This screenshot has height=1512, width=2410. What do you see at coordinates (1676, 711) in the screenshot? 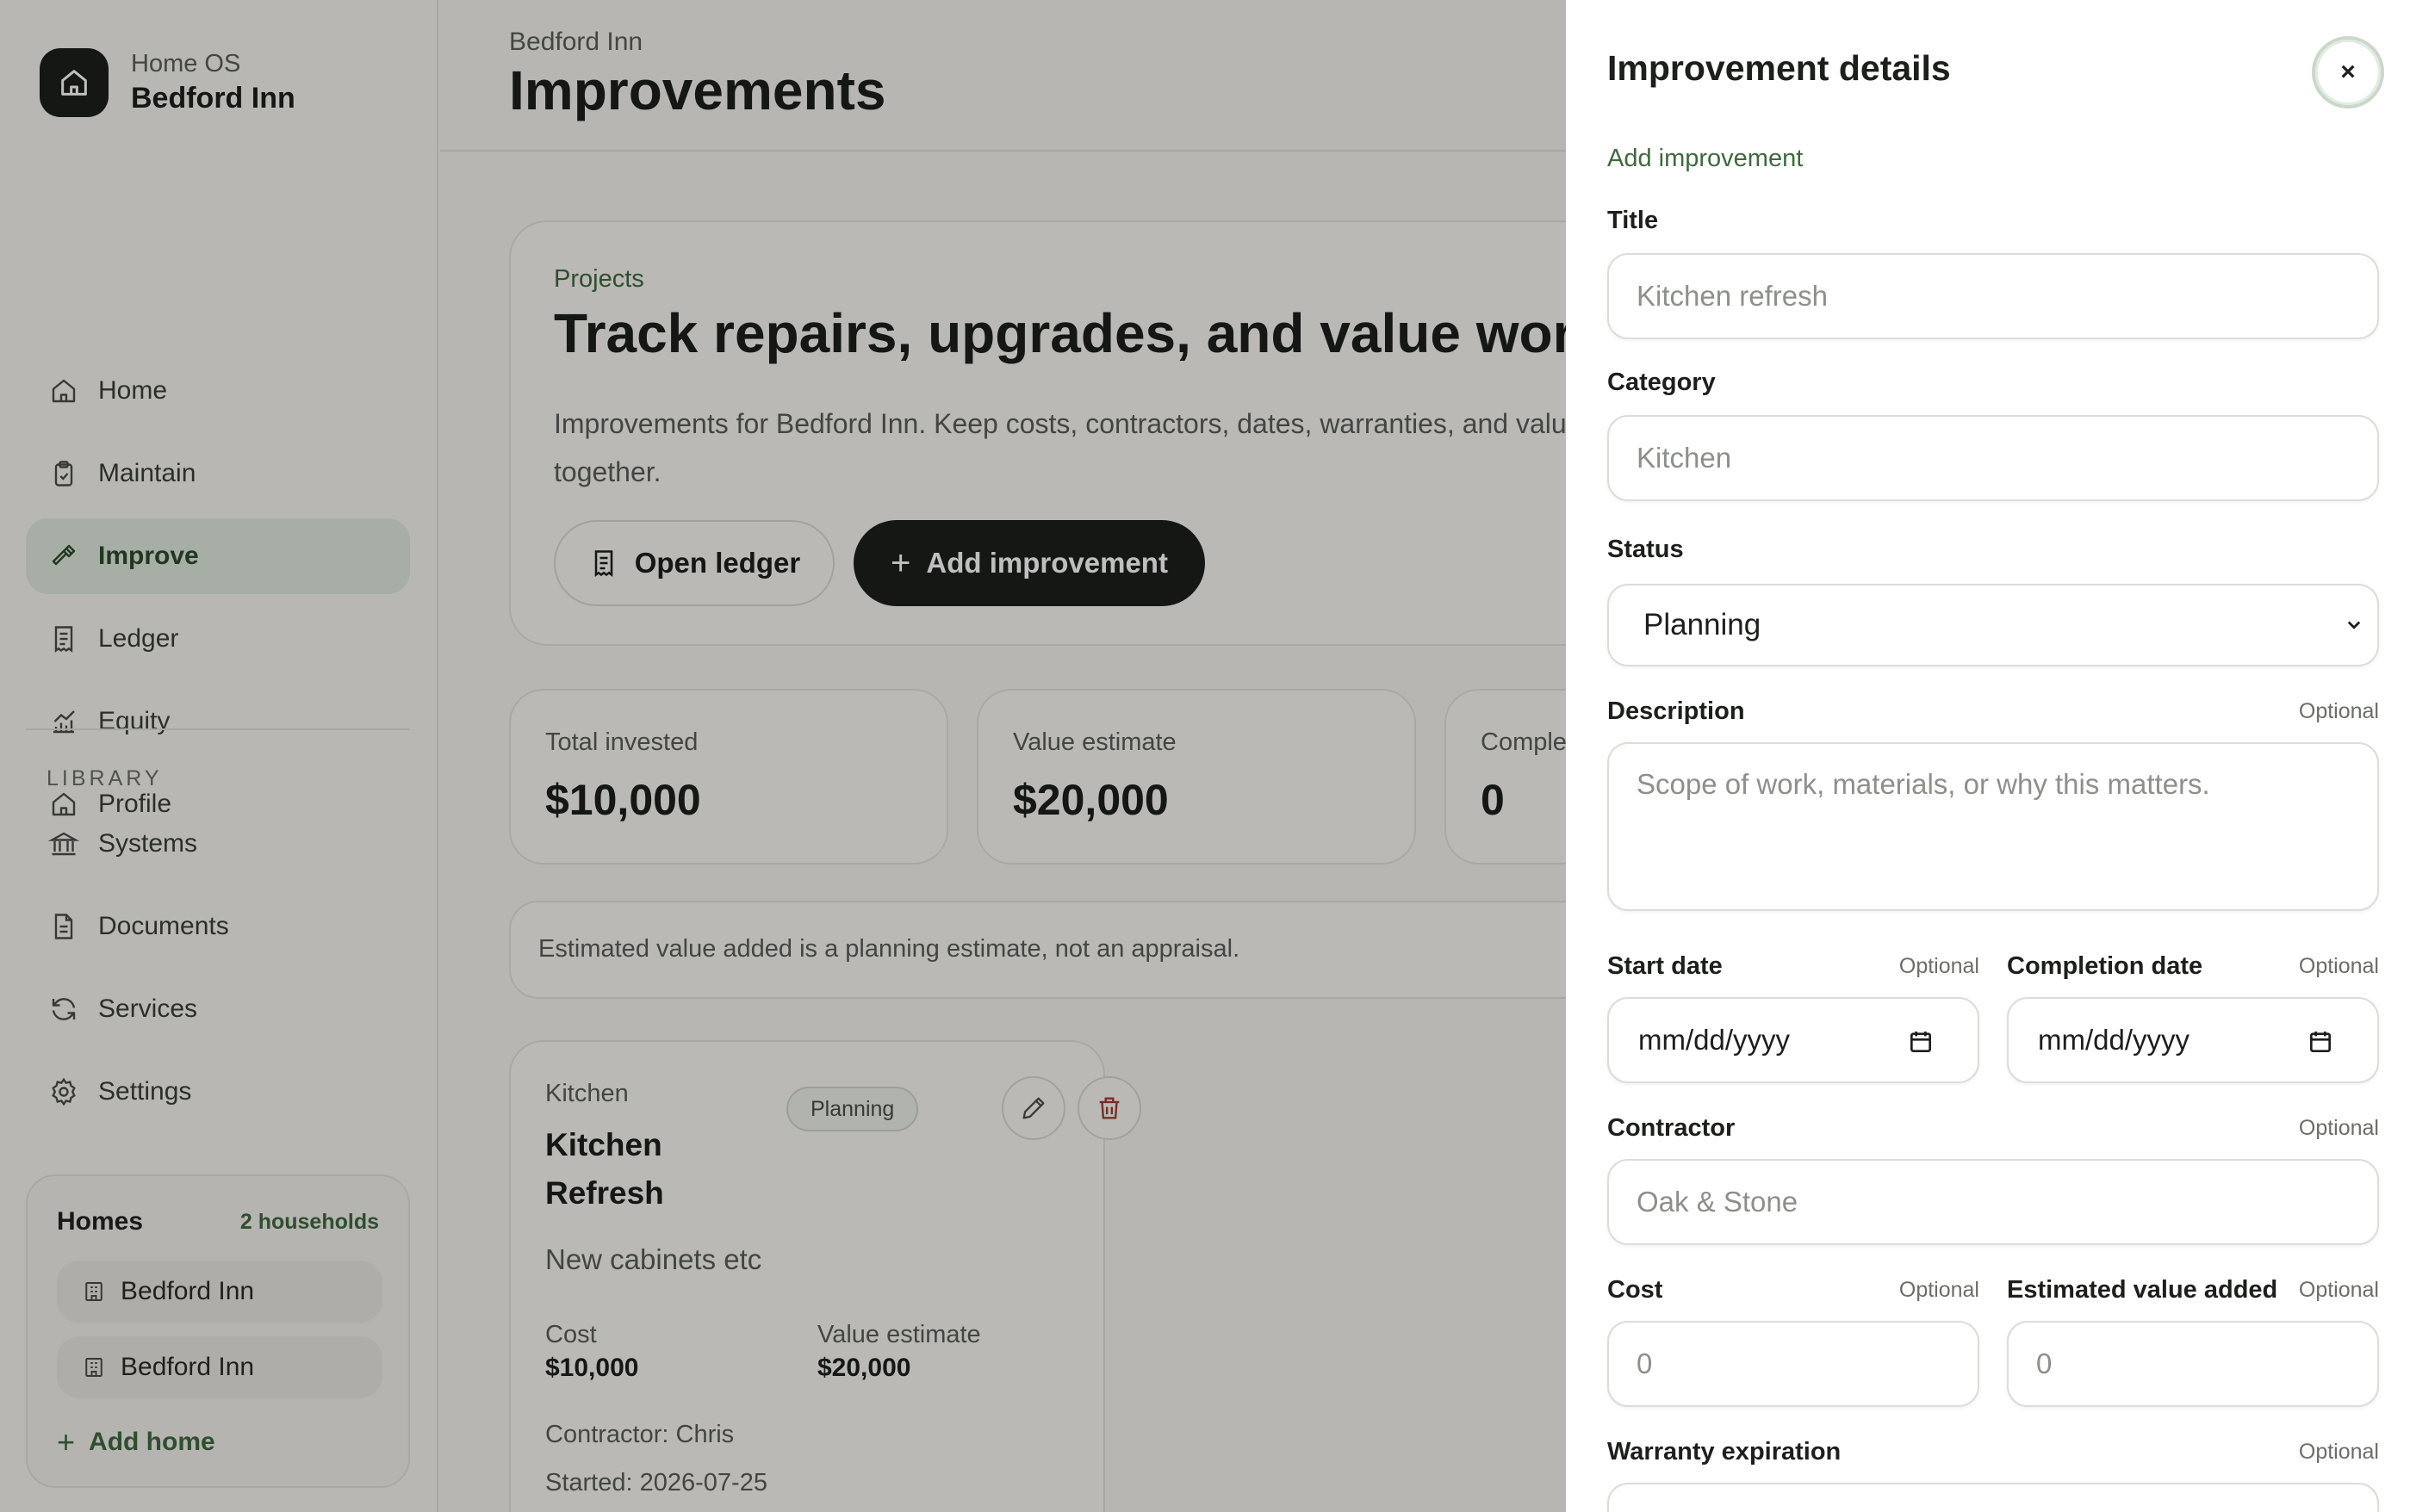
I see `description-label: Description` at bounding box center [1676, 711].